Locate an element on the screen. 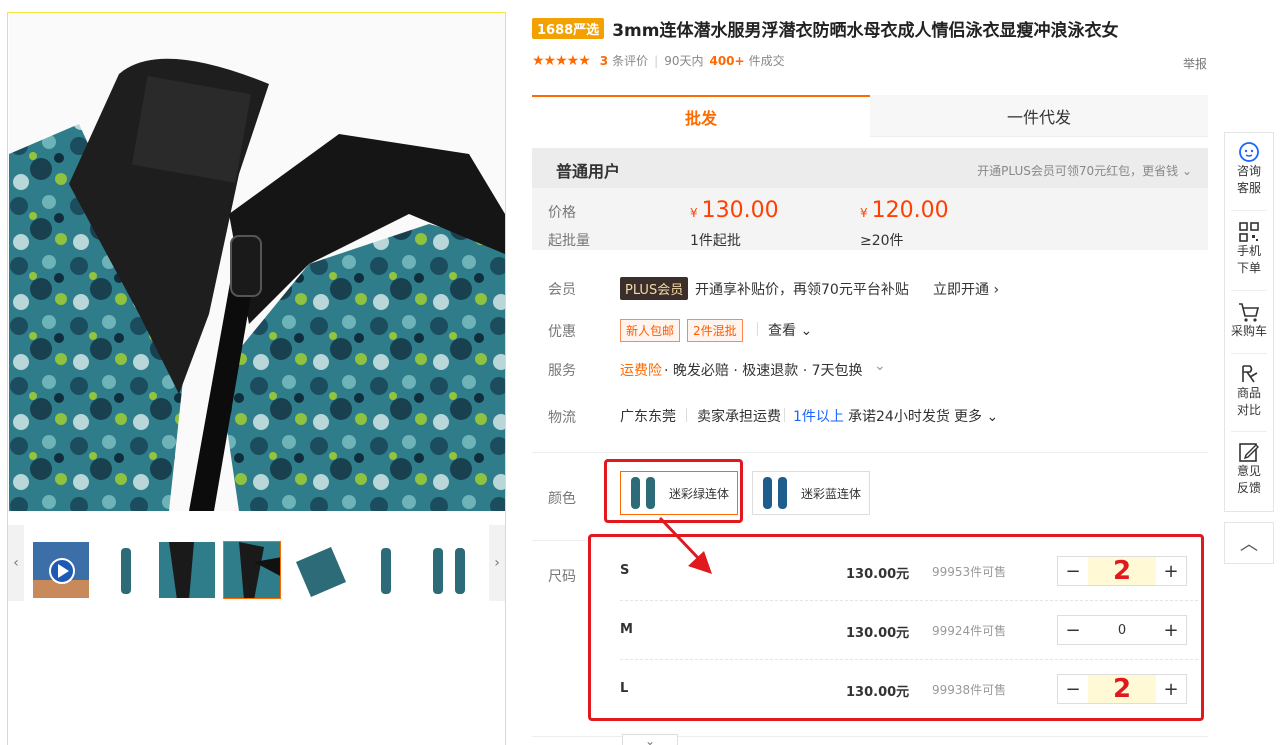 This screenshot has width=1280, height=745. sidebar-label: 下单 is located at coordinates (1248, 268).